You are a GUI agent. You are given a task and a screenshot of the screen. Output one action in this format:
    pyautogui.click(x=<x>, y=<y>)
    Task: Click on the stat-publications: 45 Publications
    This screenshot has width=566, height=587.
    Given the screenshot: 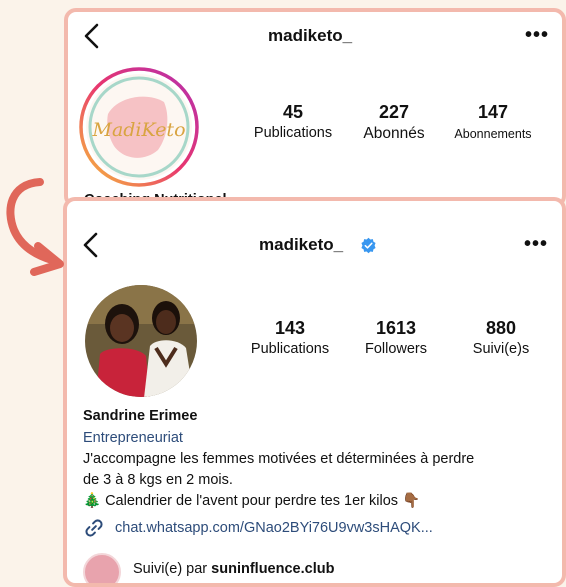 What is the action you would take?
    pyautogui.click(x=293, y=121)
    